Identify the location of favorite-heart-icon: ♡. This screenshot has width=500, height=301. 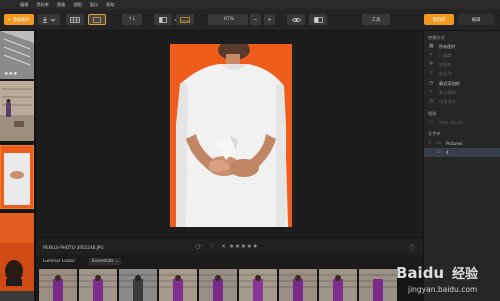
(211, 246).